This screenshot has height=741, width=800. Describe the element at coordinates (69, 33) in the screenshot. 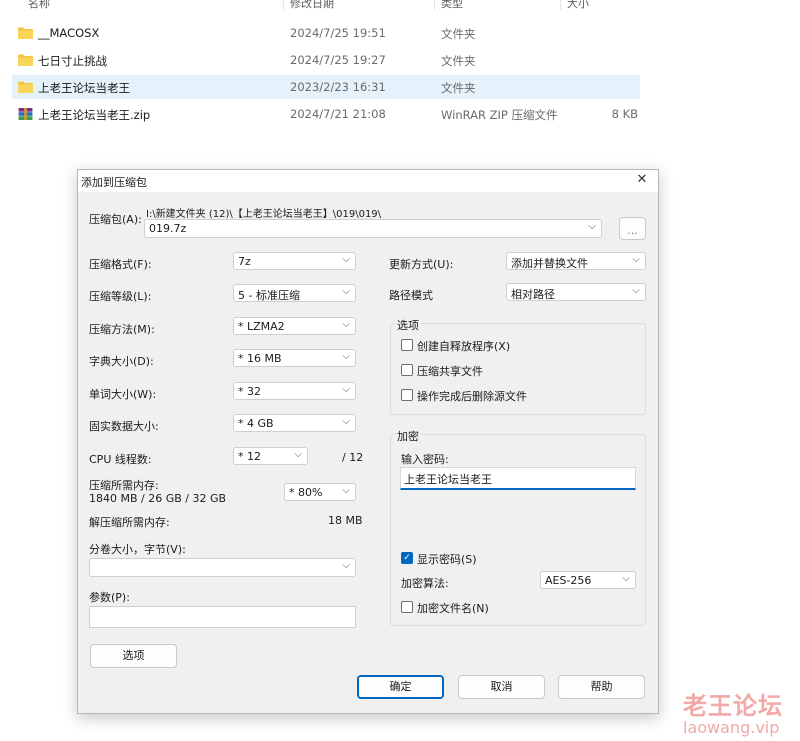

I see `file-name: __MACOSX` at that location.